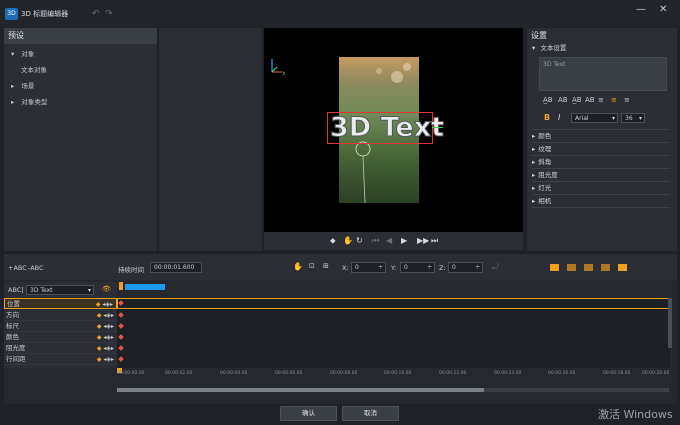  I want to click on track-line-spacing: 行间距 ◆ ◂◈▸, so click(60, 359).